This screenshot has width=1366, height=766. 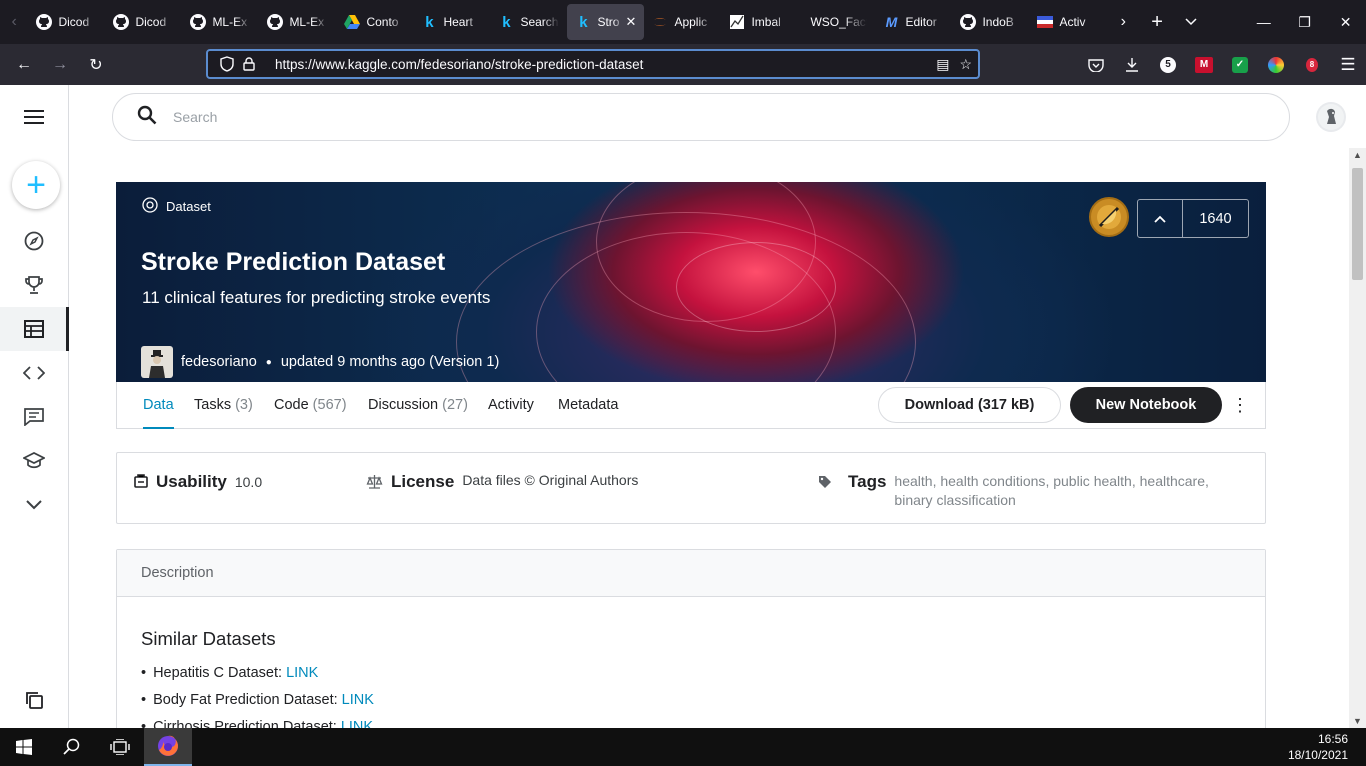 I want to click on tab-scroll-right-icon: ›, so click(x=1123, y=22).